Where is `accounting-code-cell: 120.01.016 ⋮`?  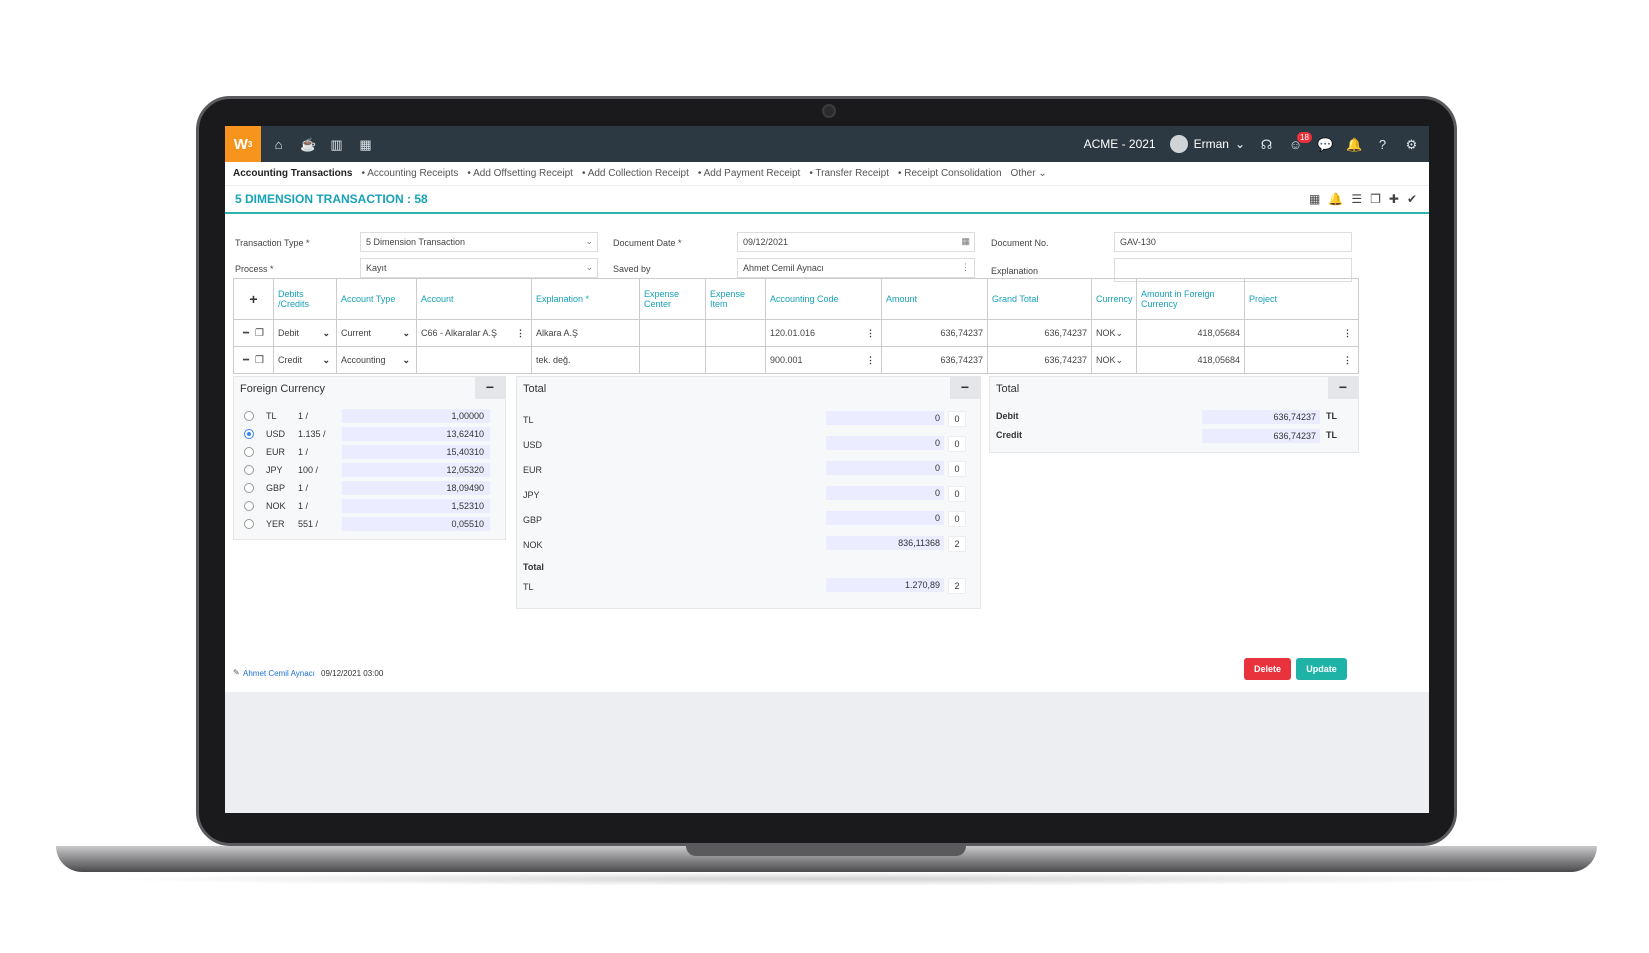 accounting-code-cell: 120.01.016 ⋮ is located at coordinates (824, 333).